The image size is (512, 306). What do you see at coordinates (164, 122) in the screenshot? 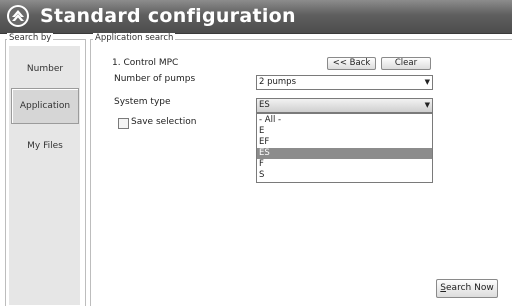
I see `save-selection-label: Save selection` at bounding box center [164, 122].